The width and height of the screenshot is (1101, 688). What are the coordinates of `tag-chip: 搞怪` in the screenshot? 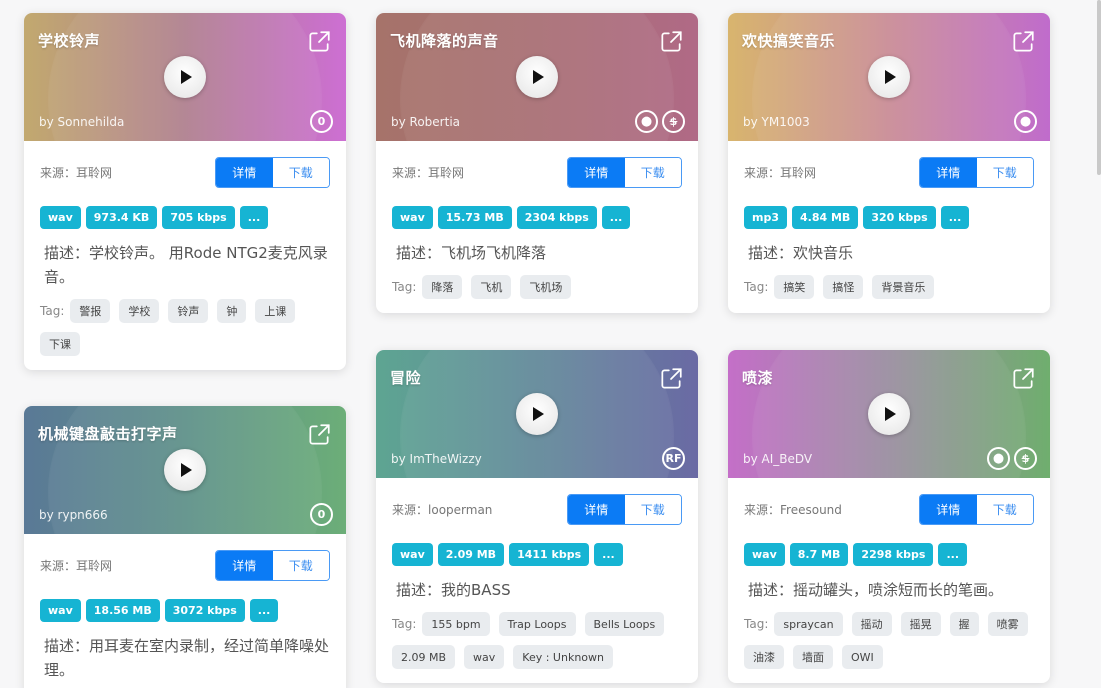 It's located at (843, 287).